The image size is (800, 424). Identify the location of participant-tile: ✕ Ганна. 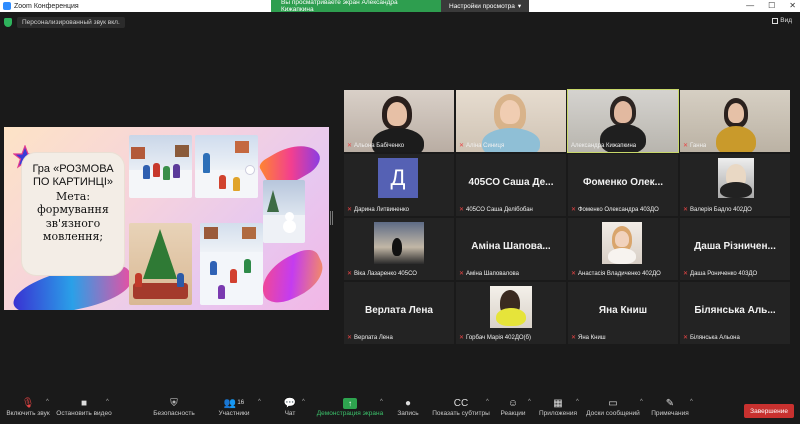
(735, 121).